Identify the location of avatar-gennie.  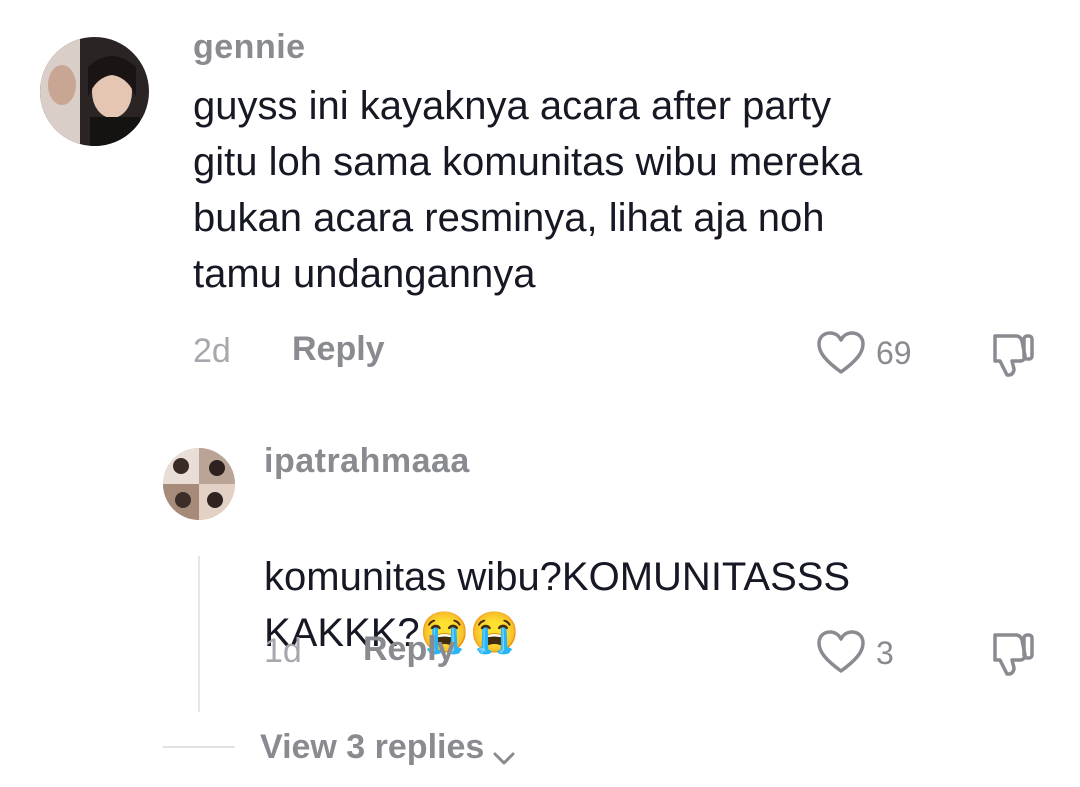
(94, 91).